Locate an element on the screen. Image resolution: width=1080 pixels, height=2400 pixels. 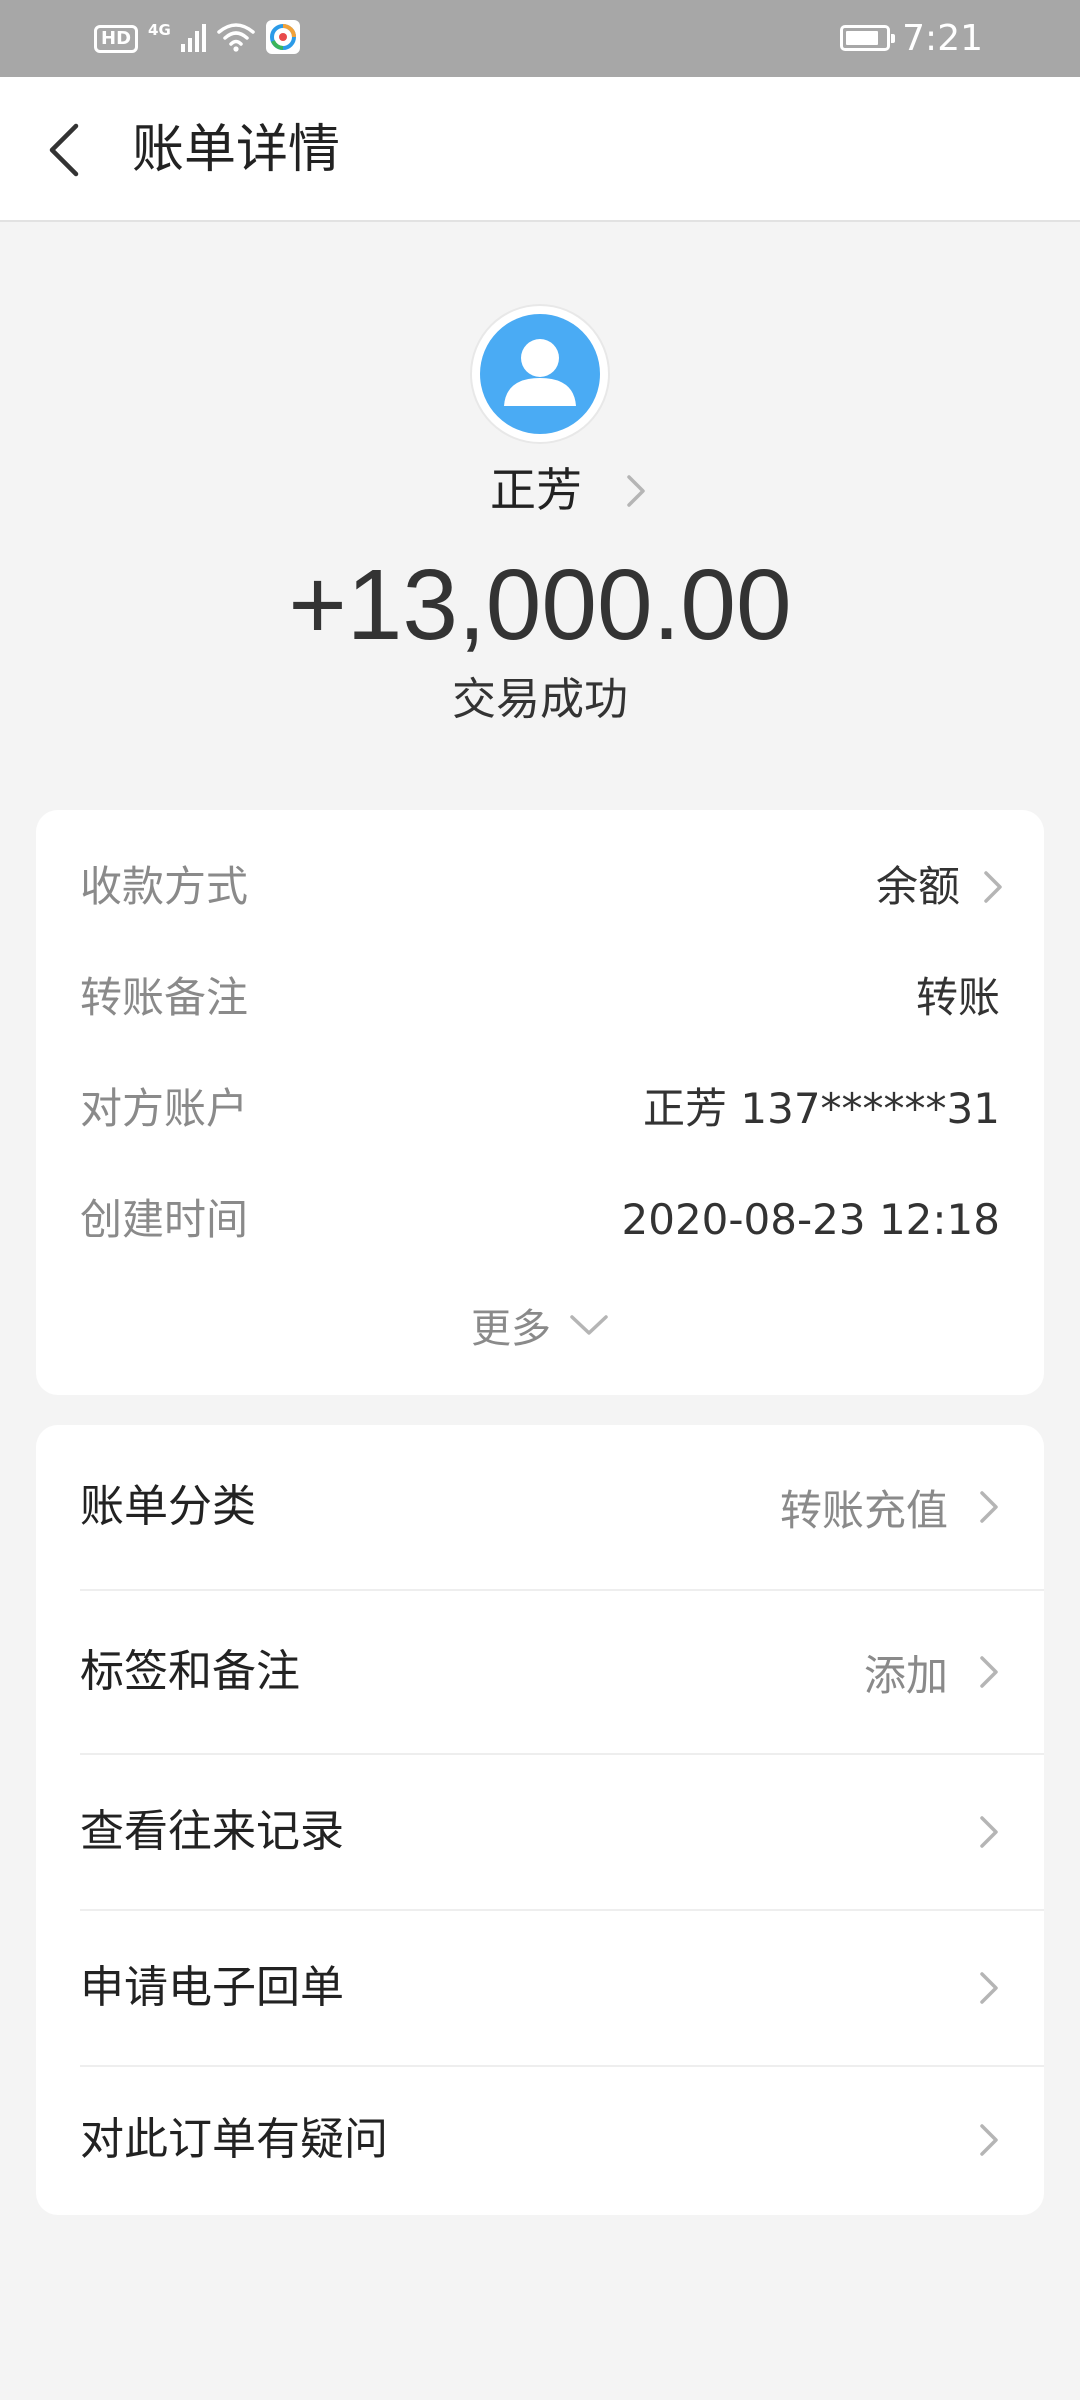
chevron-left-icon is located at coordinates (64, 150).